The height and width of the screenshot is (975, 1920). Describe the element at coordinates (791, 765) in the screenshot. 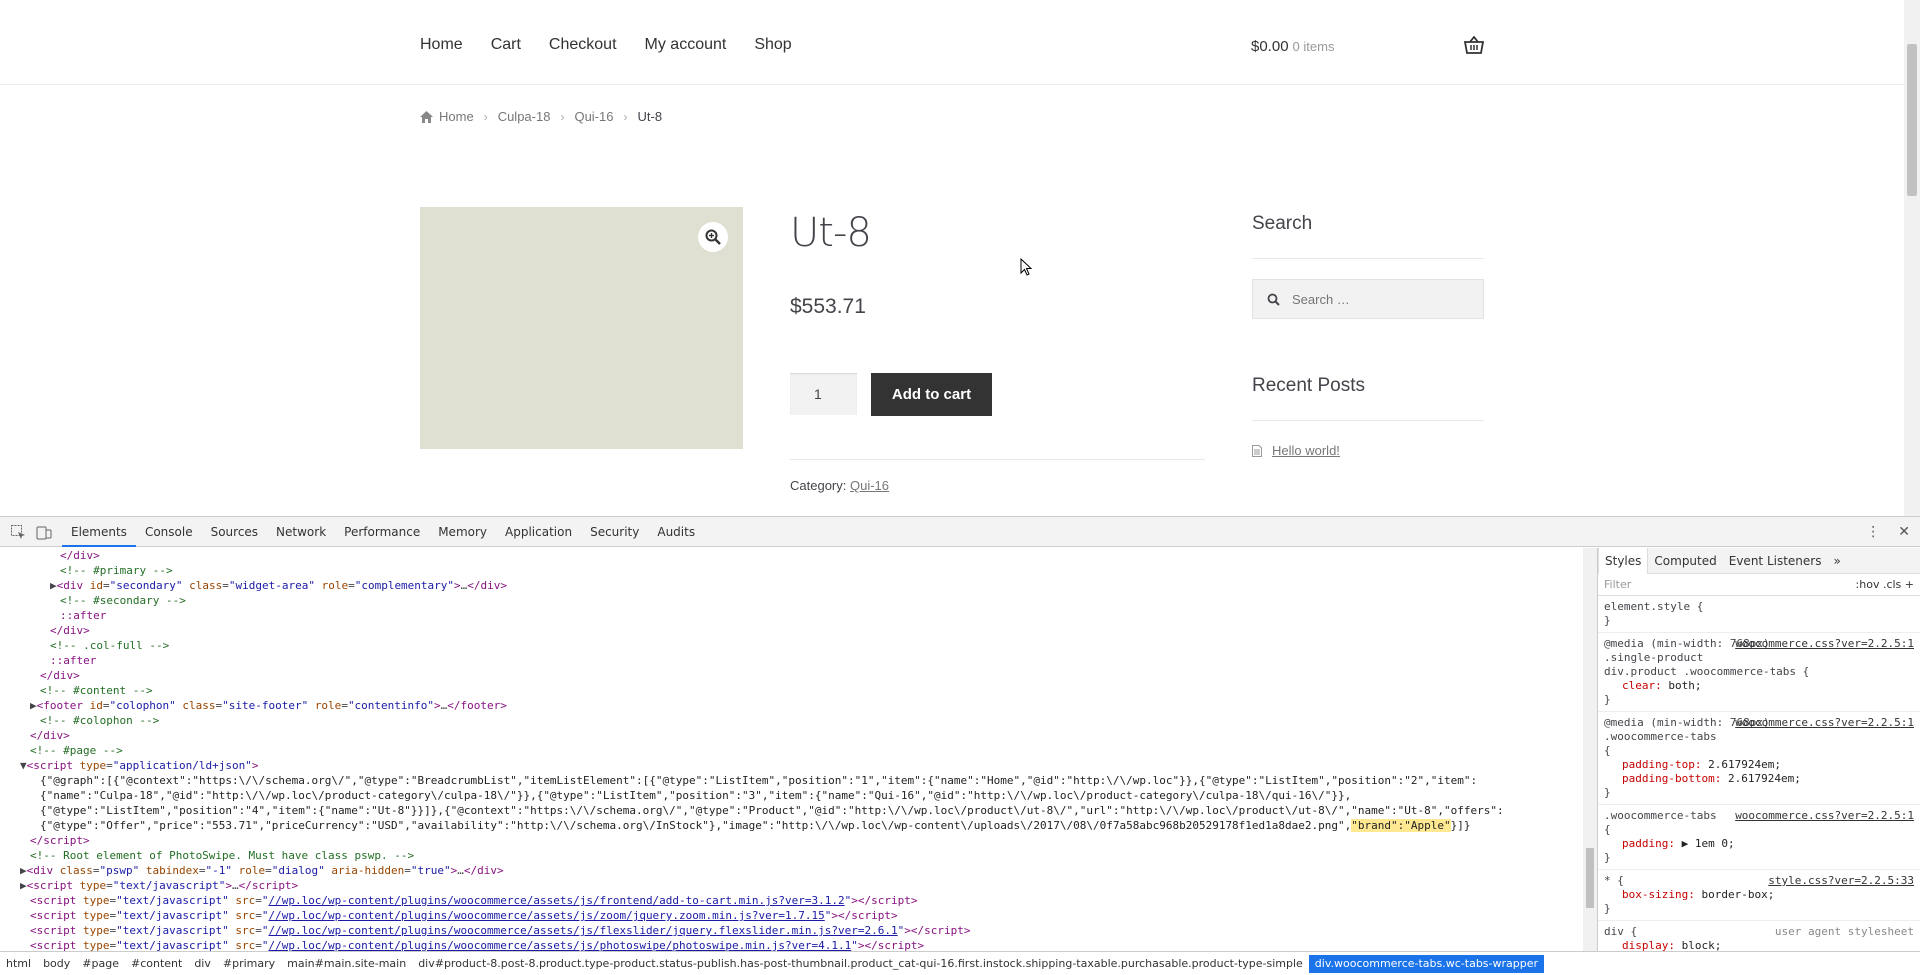

I see `dom-node-line: ▼<script type="application/ld+json">` at that location.